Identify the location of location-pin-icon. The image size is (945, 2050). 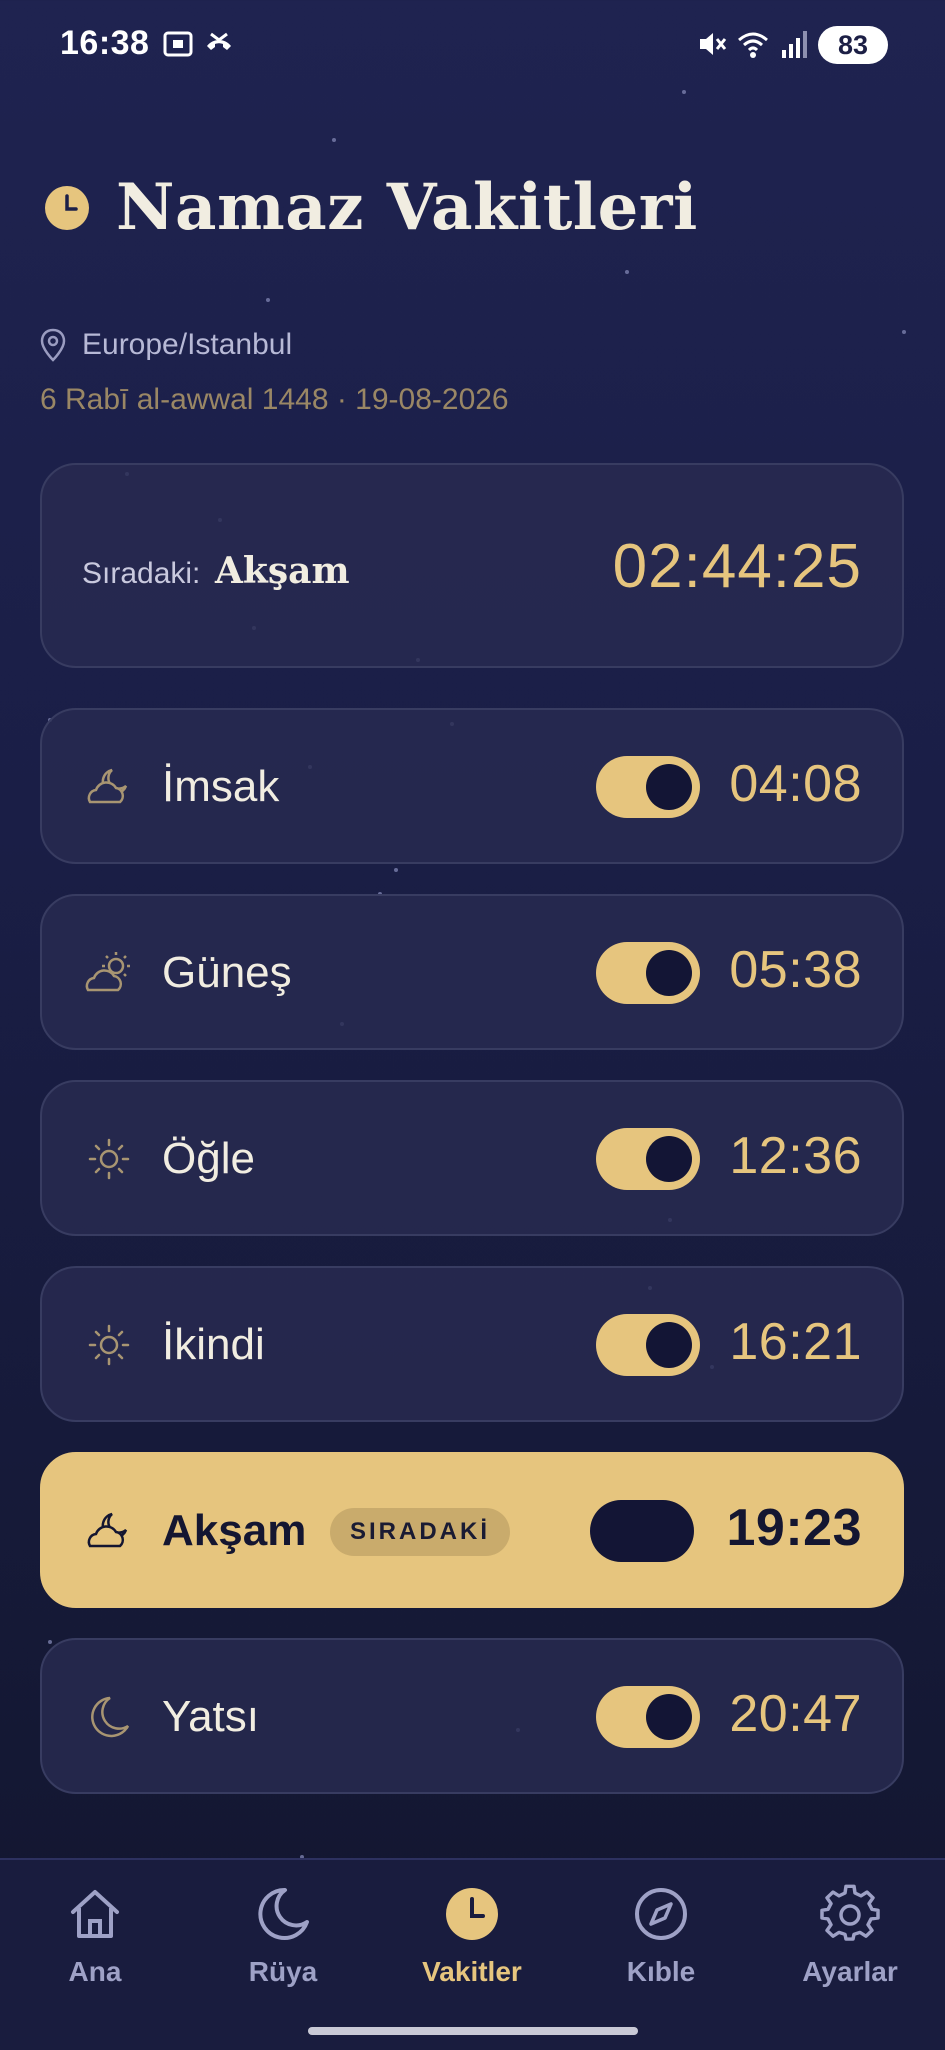
(53, 345).